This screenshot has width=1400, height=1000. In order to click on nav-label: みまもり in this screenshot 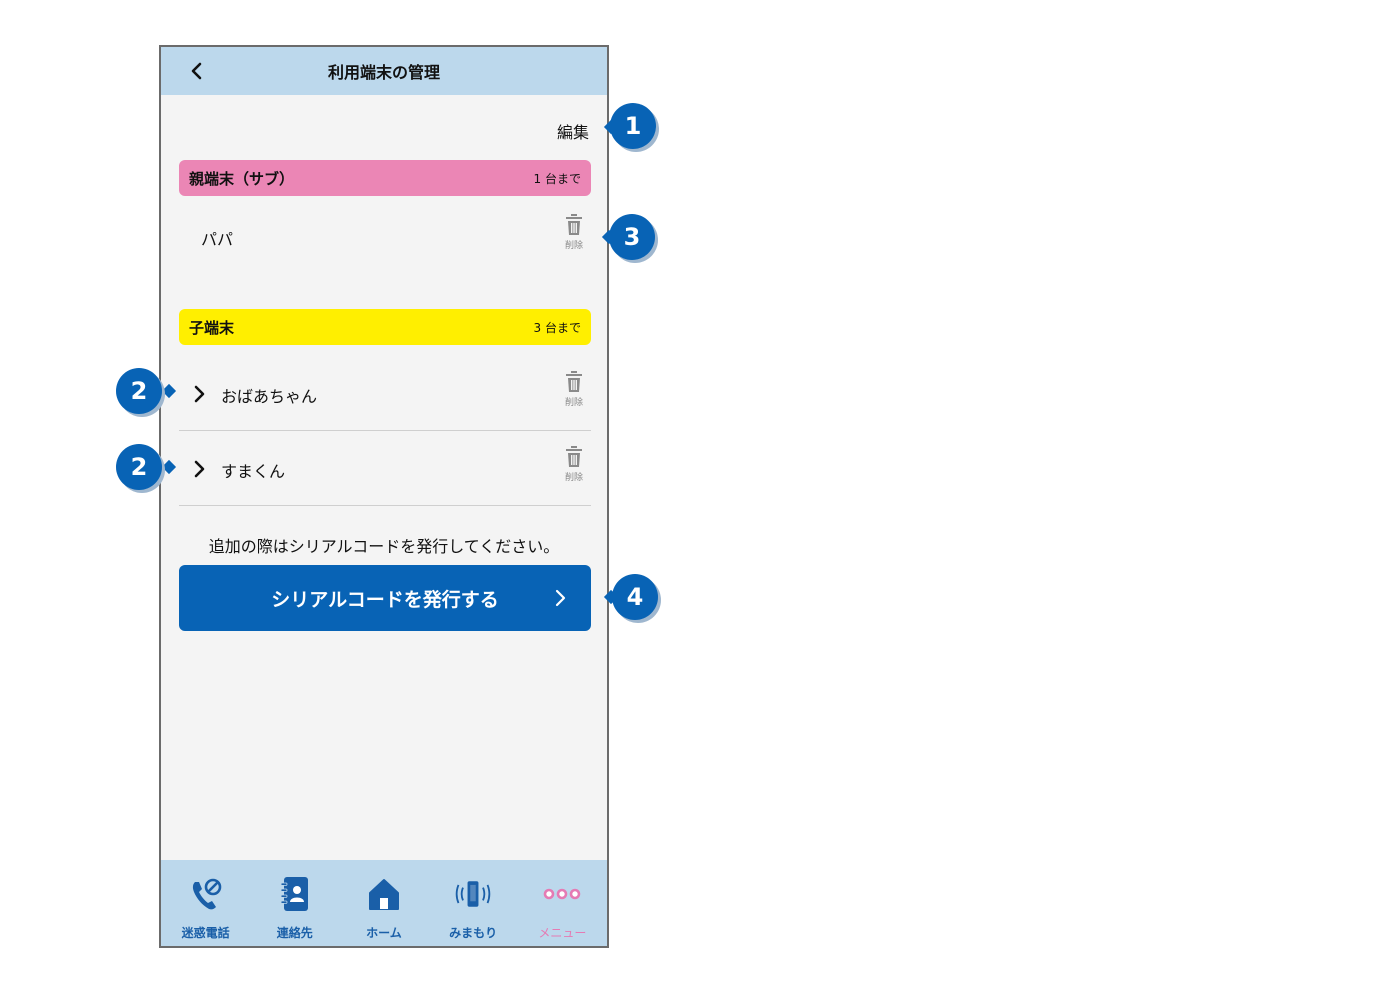, I will do `click(473, 933)`.